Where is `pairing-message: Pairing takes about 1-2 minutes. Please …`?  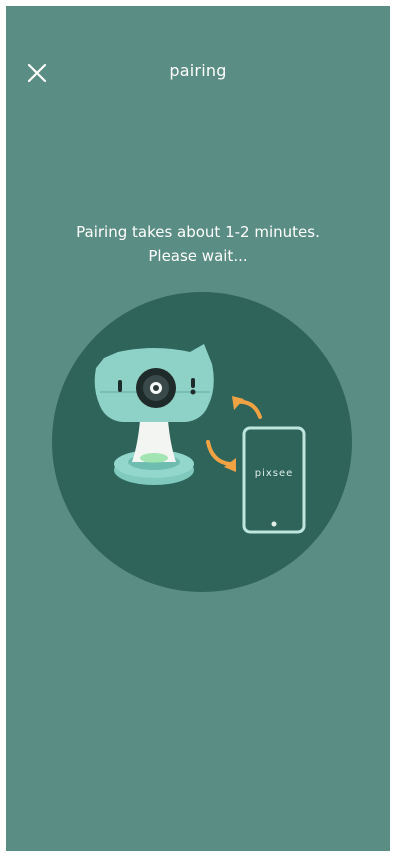
pairing-message: Pairing takes about 1-2 minutes. Please … is located at coordinates (198, 244).